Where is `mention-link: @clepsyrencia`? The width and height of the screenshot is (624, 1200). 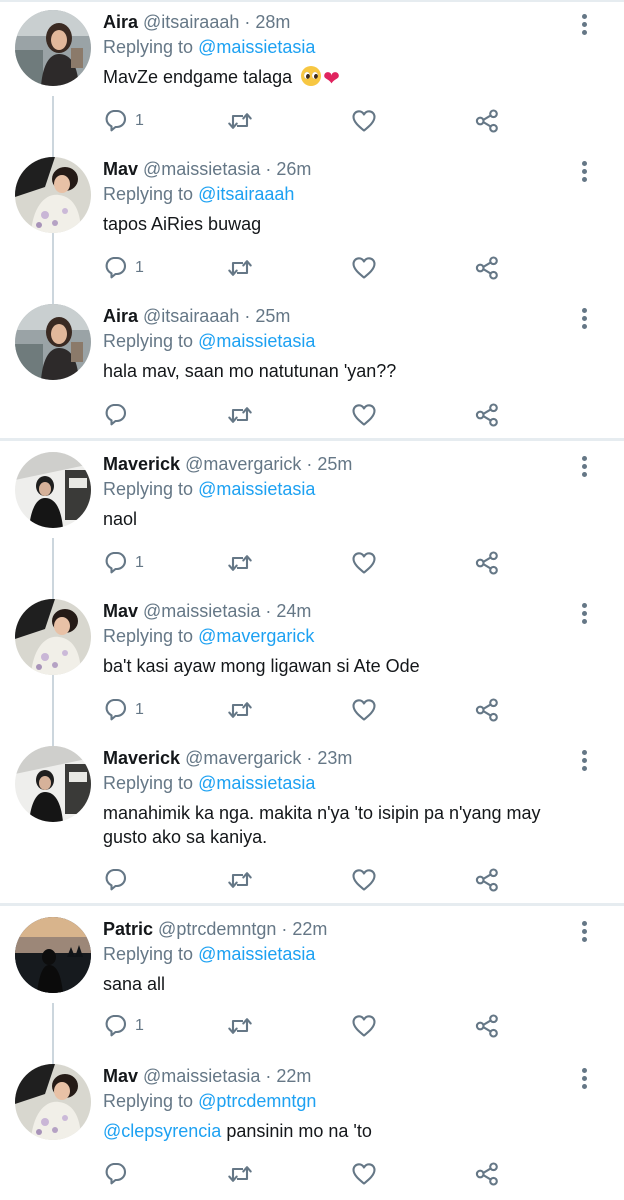 mention-link: @clepsyrencia is located at coordinates (162, 1131).